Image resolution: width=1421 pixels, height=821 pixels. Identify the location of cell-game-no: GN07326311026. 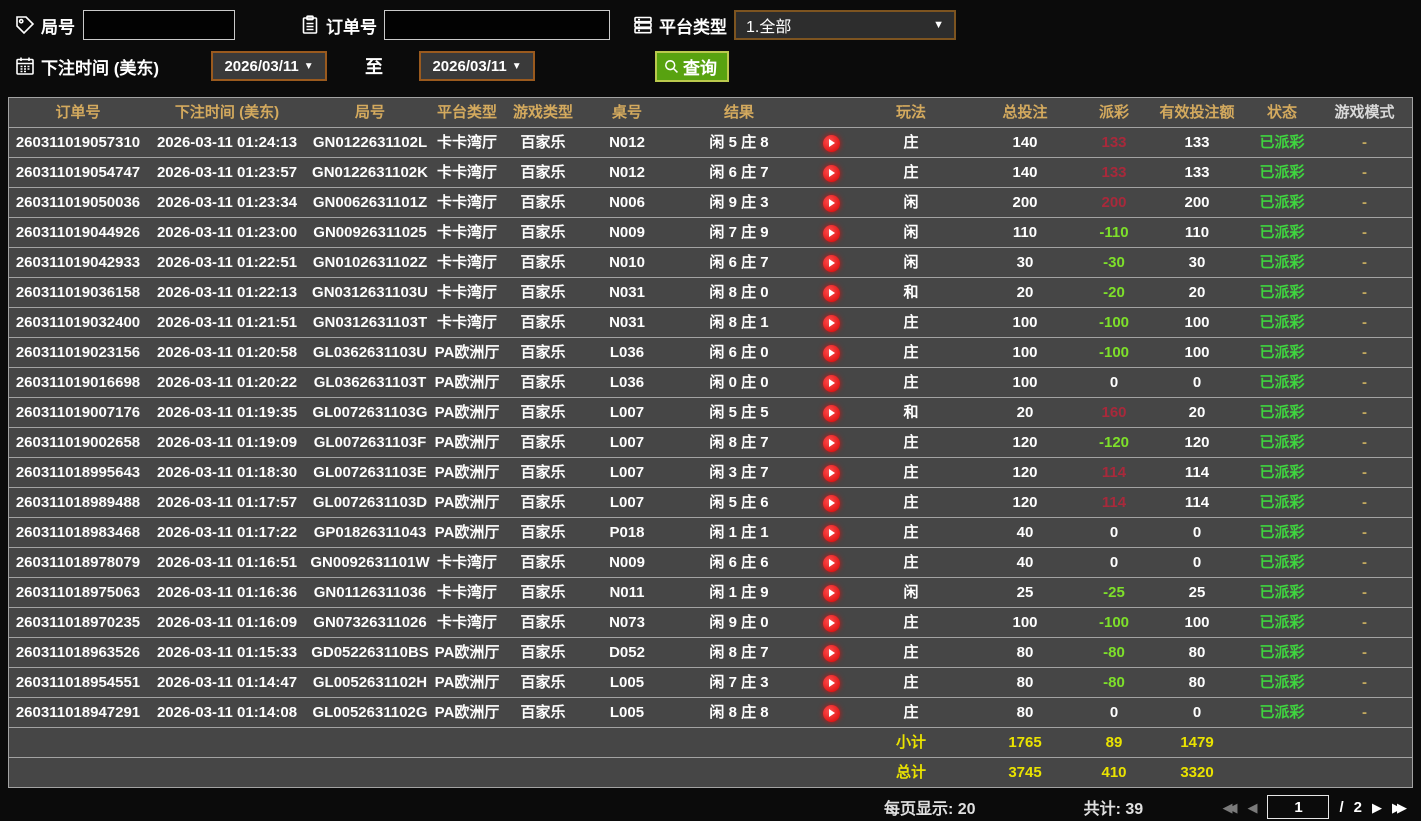
(370, 622).